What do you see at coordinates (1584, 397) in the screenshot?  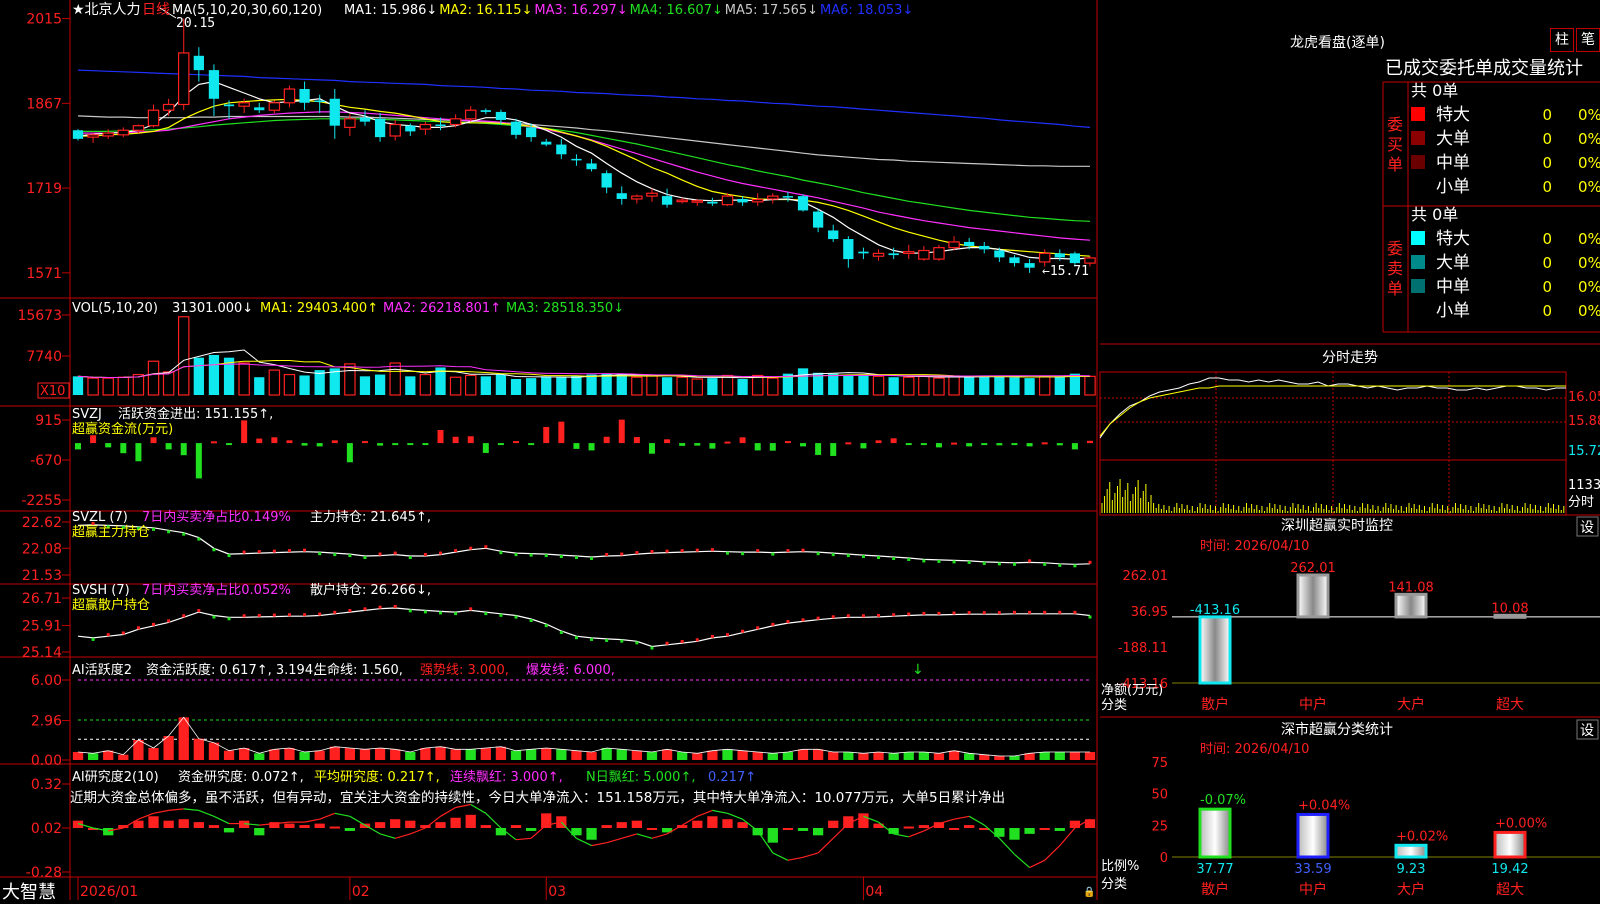 I see `intraday-tick-label: 16.05` at bounding box center [1584, 397].